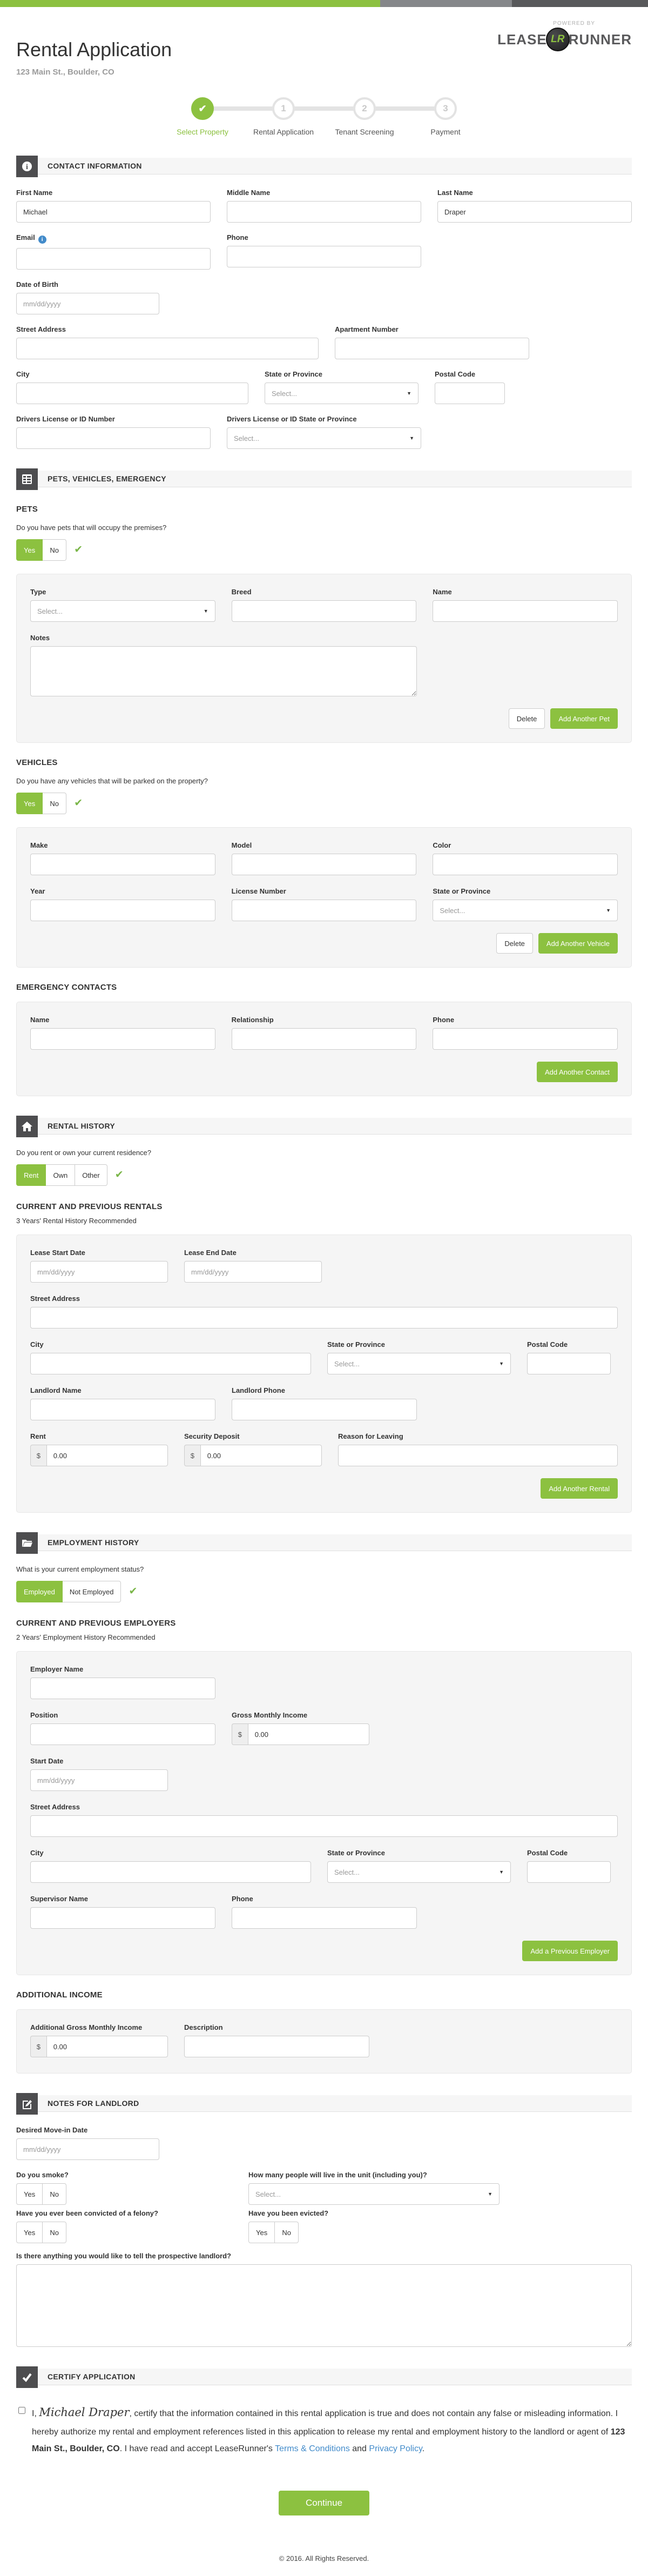  What do you see at coordinates (515, 944) in the screenshot?
I see `delete-vehicle-button: Delete` at bounding box center [515, 944].